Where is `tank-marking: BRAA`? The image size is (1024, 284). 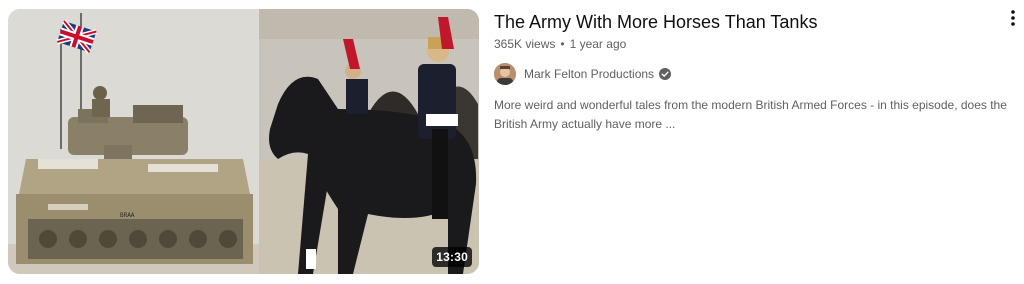 tank-marking: BRAA is located at coordinates (127, 215).